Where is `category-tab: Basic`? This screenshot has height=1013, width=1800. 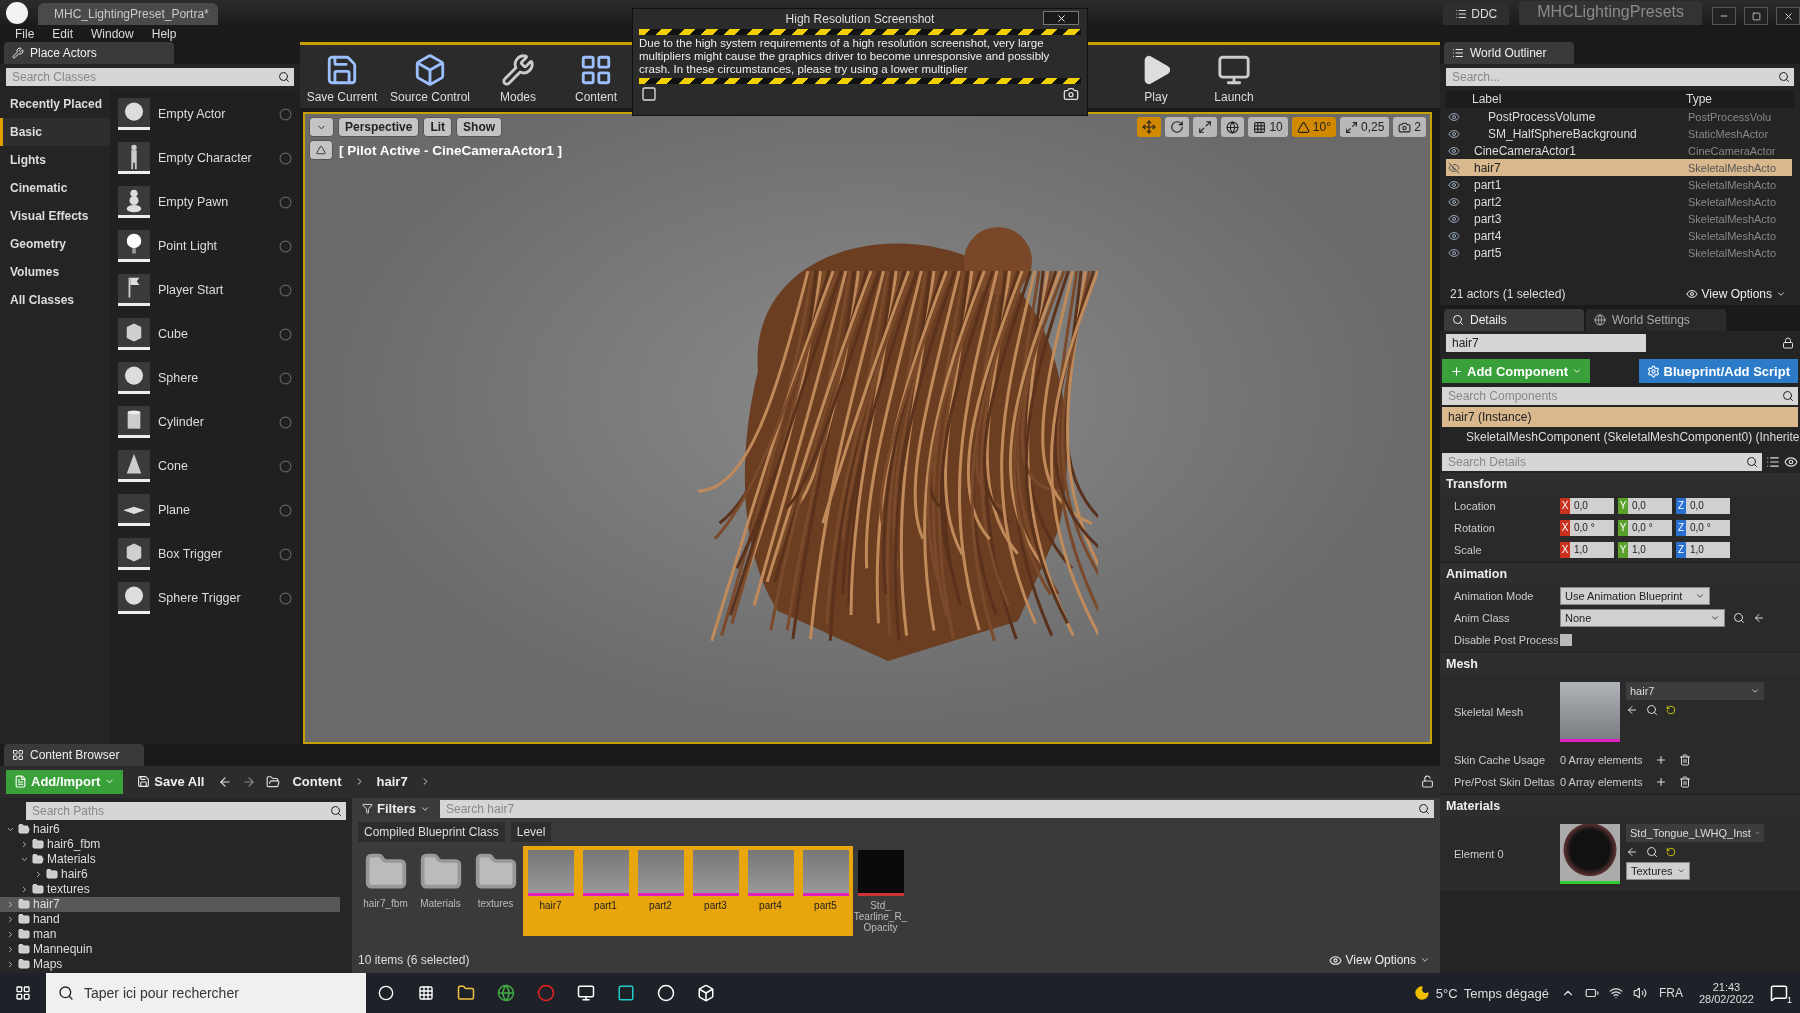 category-tab: Basic is located at coordinates (55, 132).